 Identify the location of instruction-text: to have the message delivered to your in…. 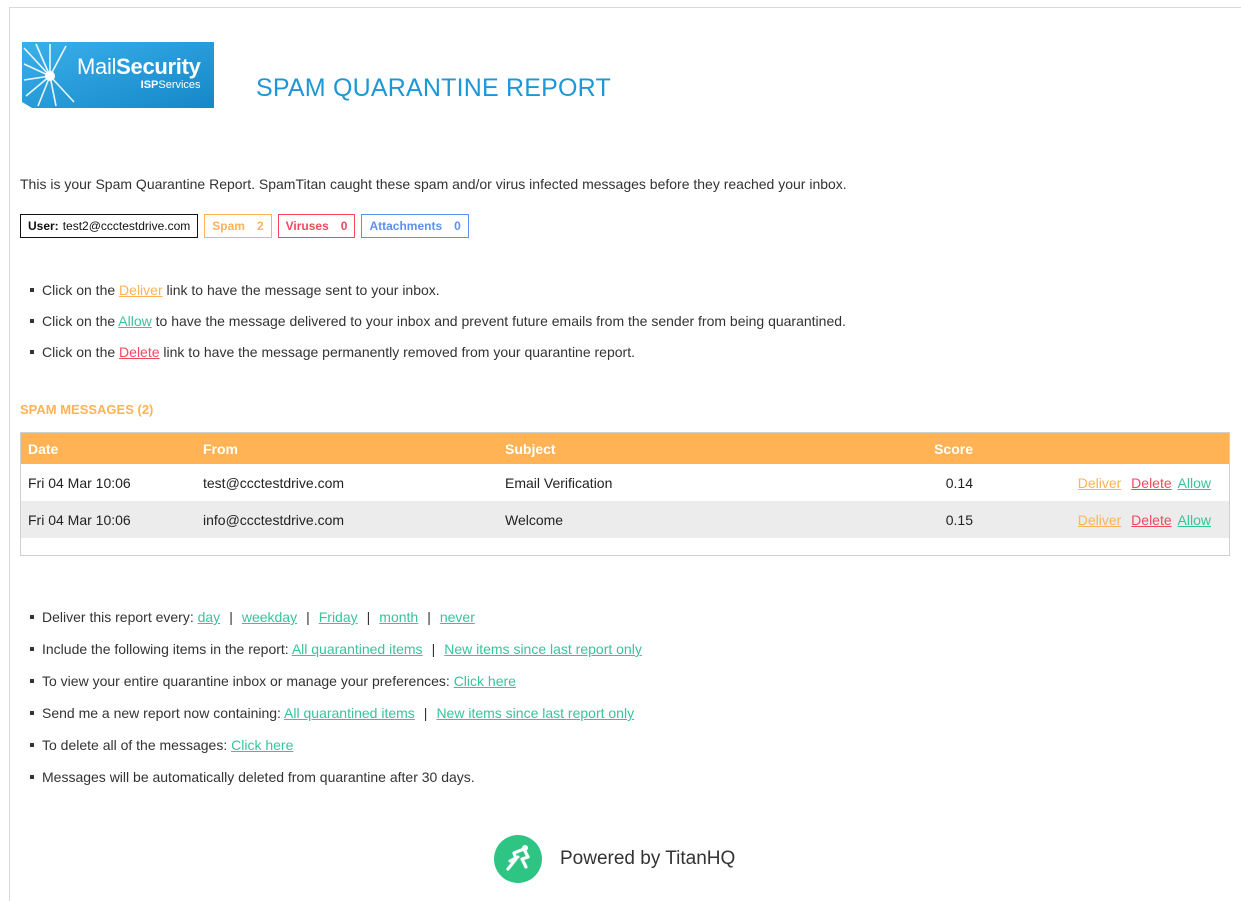
(498, 321).